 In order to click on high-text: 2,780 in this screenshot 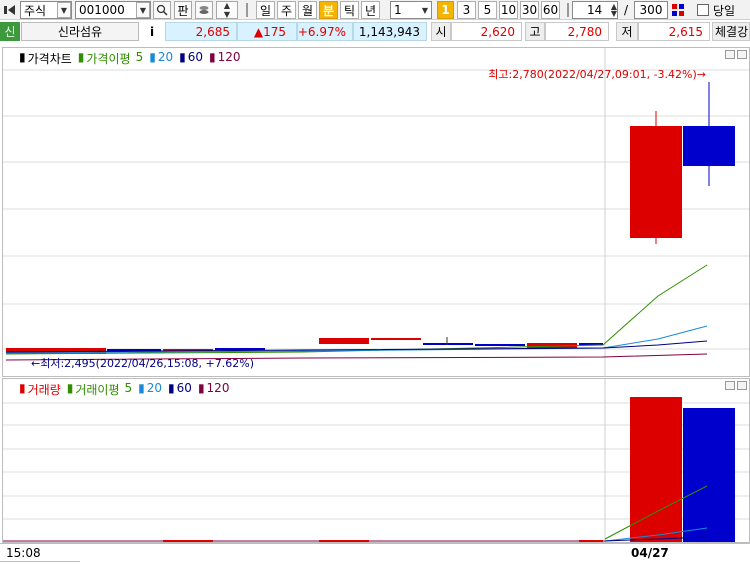, I will do `click(584, 31)`.